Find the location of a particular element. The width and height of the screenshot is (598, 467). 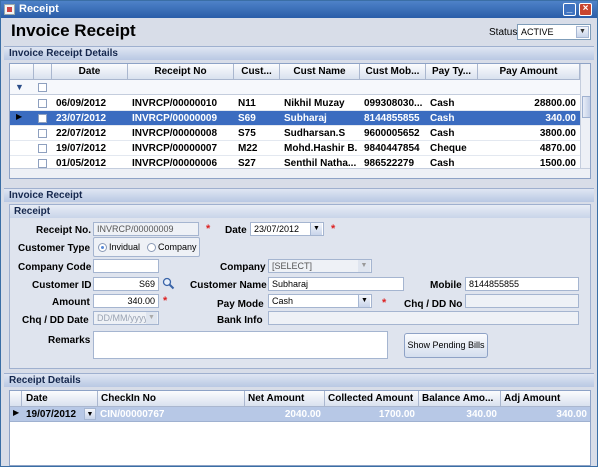

customer-type-group: Invidual Company is located at coordinates (146, 247).